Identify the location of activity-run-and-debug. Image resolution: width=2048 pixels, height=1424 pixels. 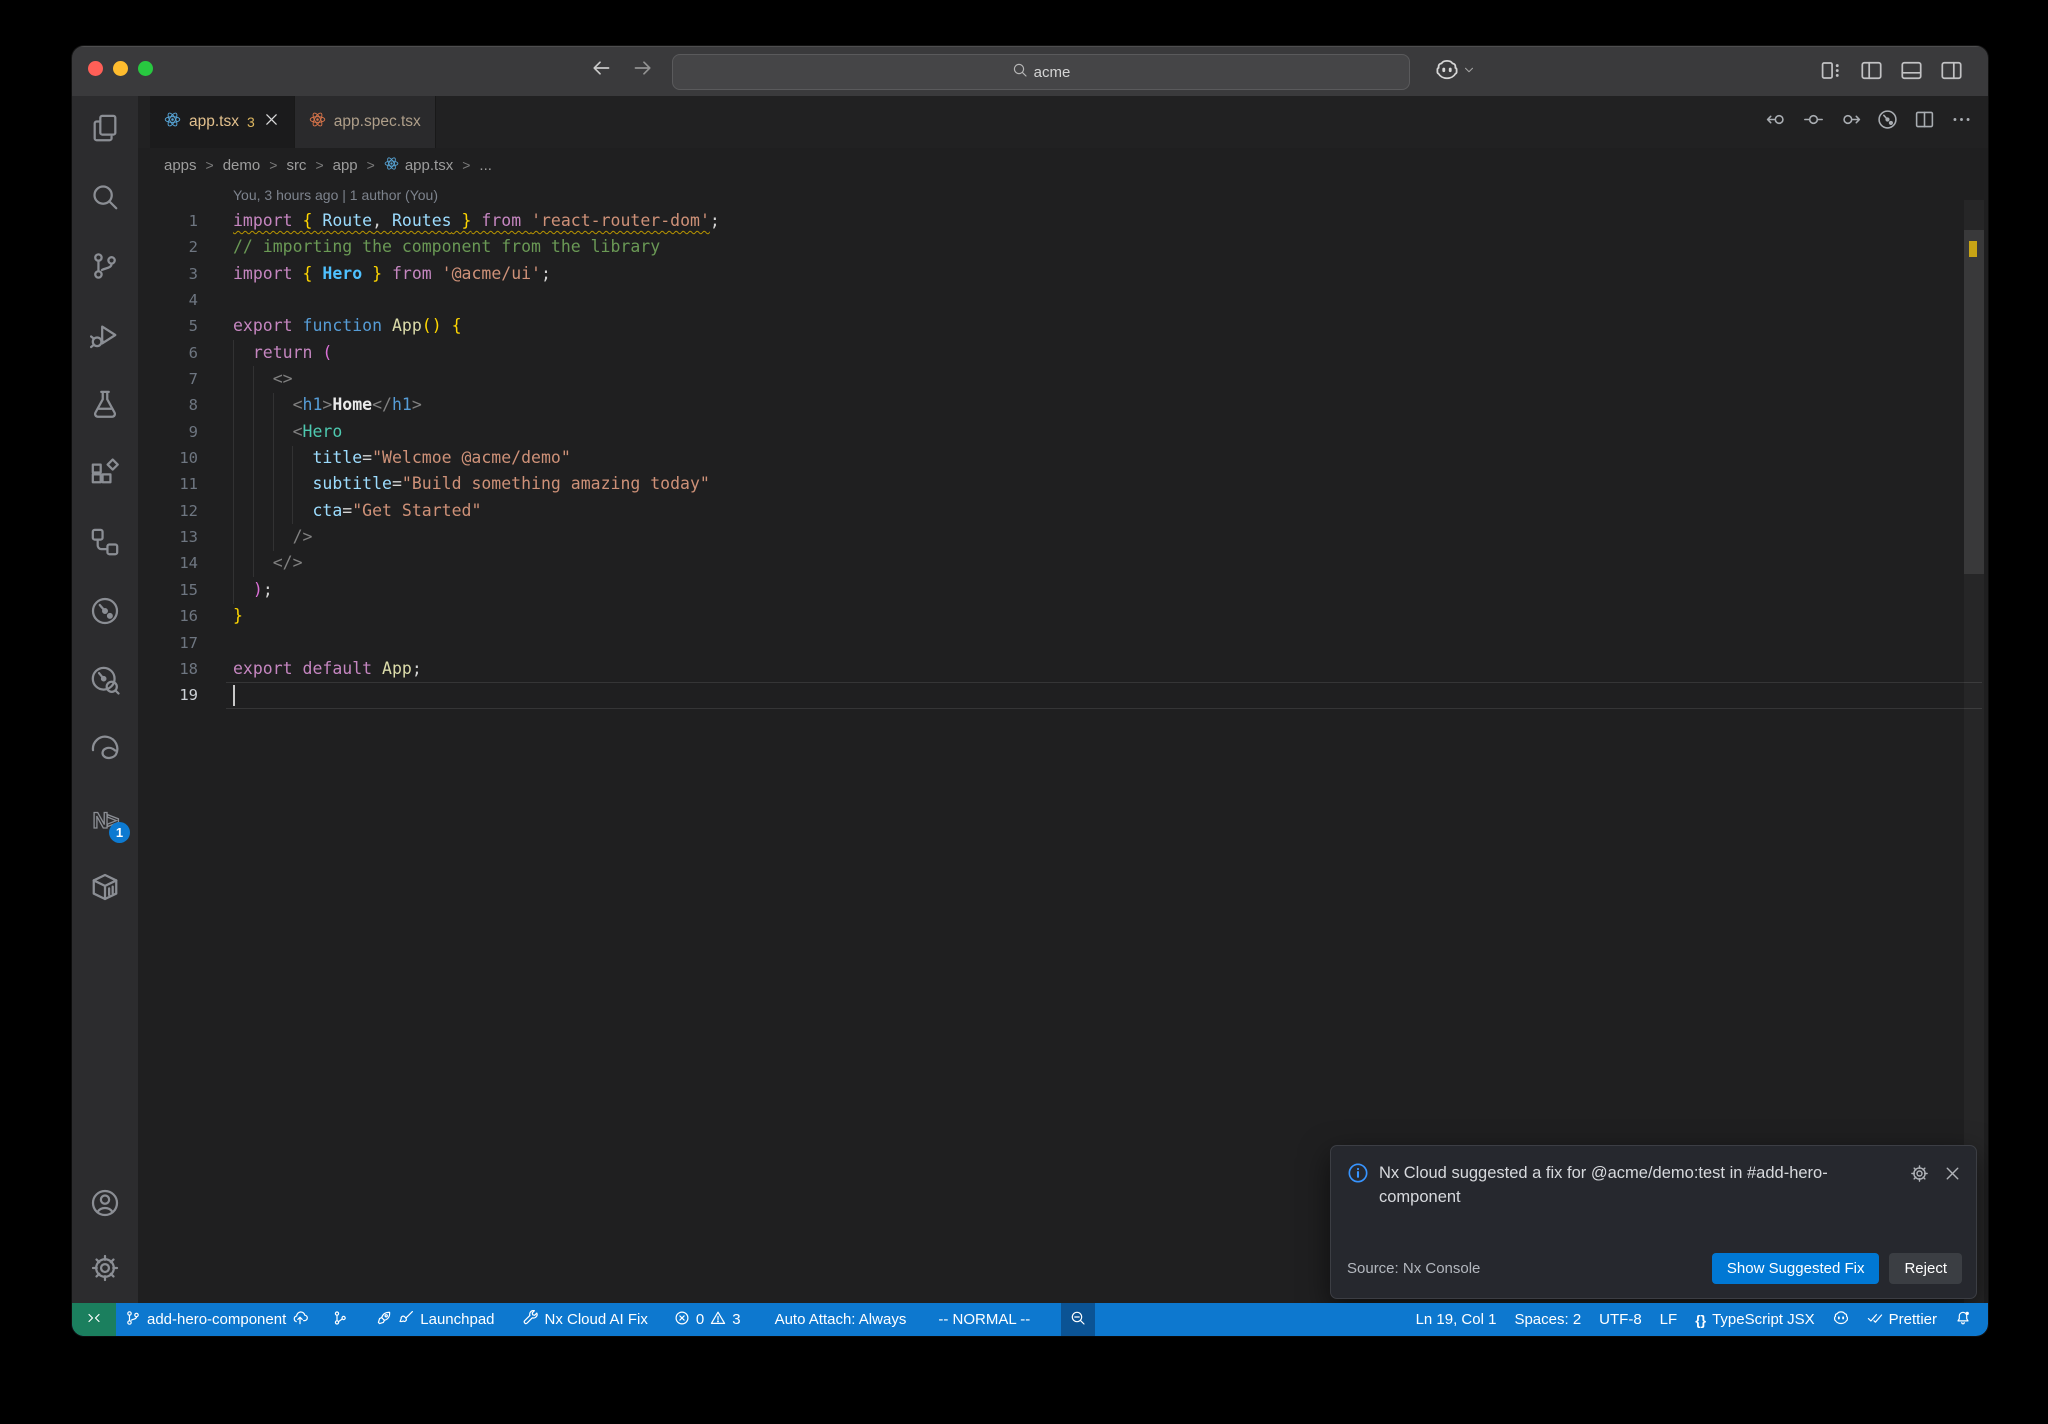
(105, 337).